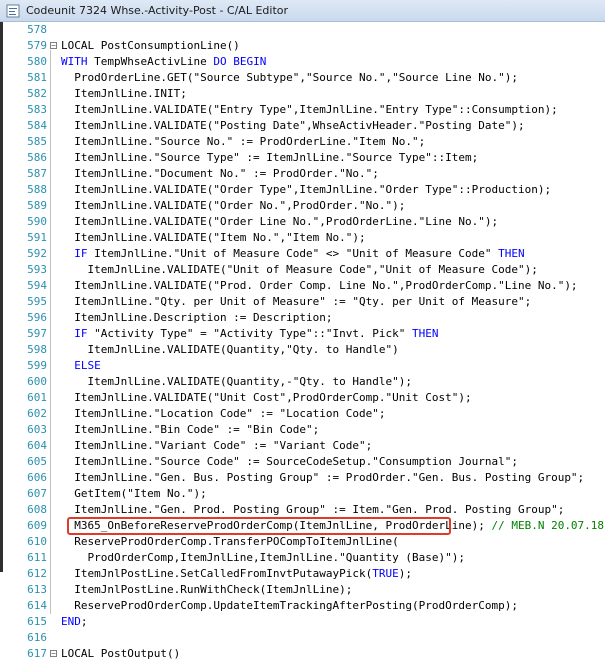  I want to click on code-text: LOCAL PostConsumptionLine(), so click(150, 46).